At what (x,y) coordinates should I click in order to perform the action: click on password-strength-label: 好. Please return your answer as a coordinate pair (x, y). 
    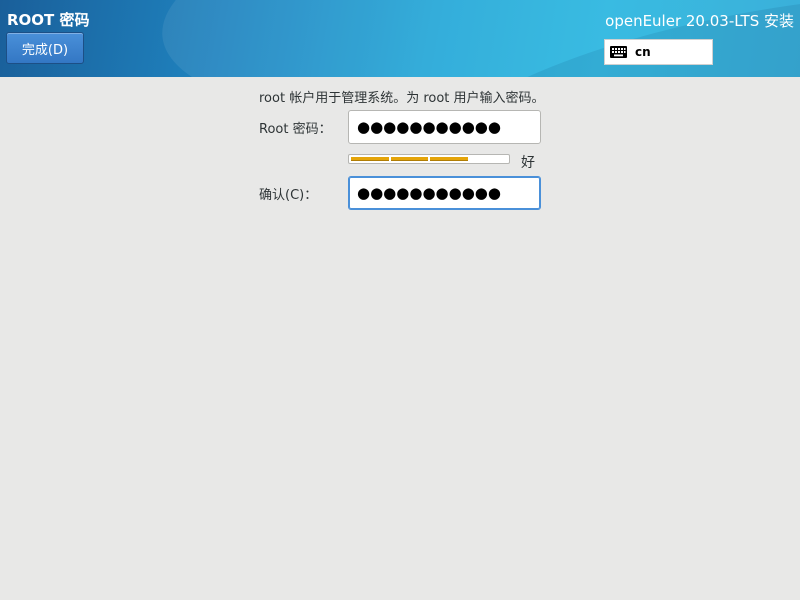
    Looking at the image, I should click on (528, 163).